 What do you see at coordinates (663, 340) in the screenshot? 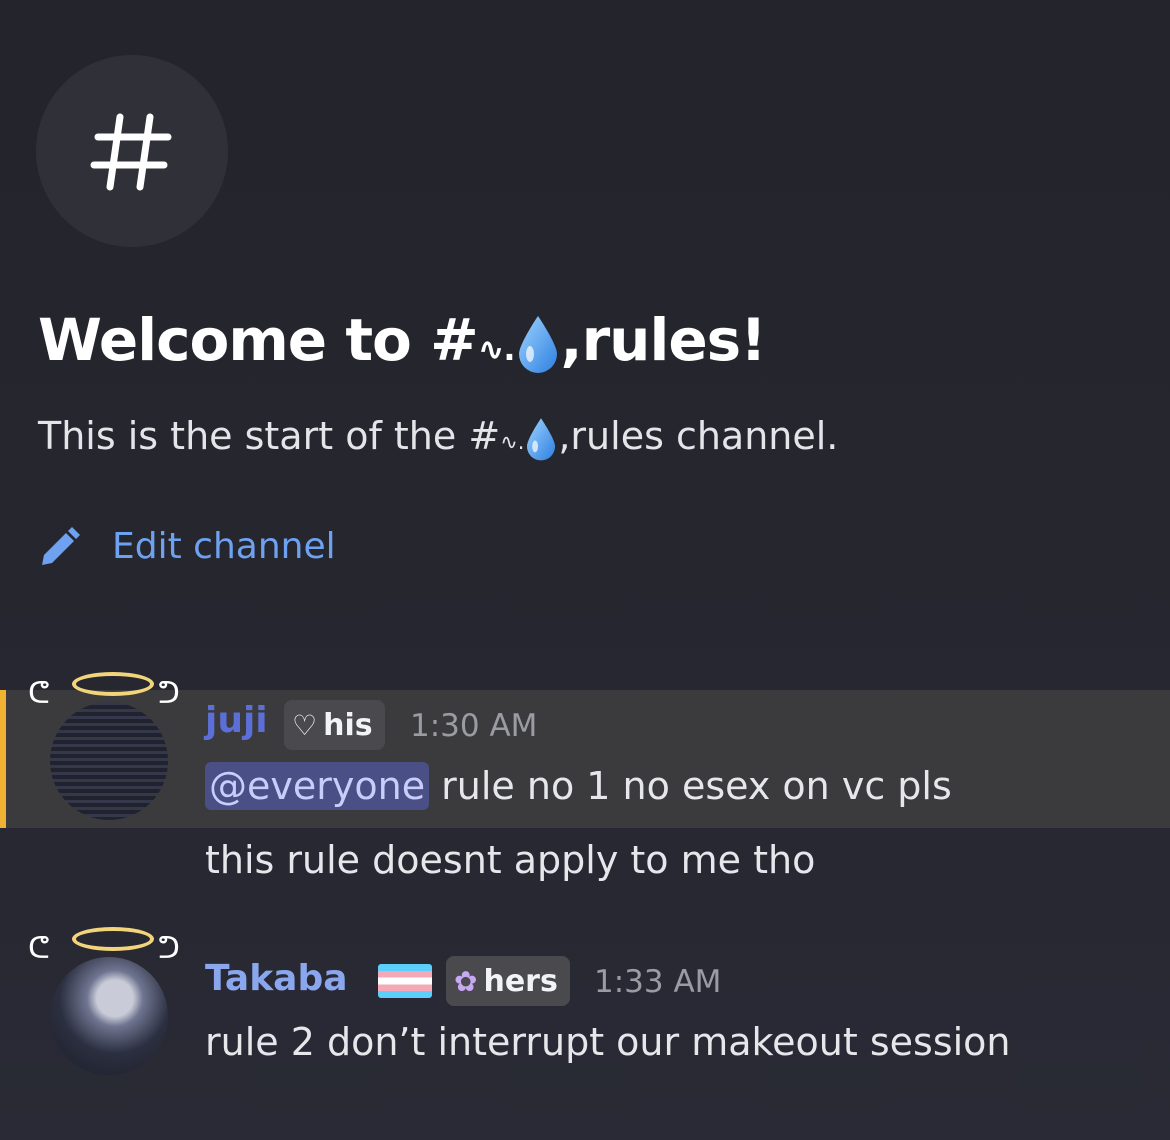
I see `welcome-suffix: ,rules!` at bounding box center [663, 340].